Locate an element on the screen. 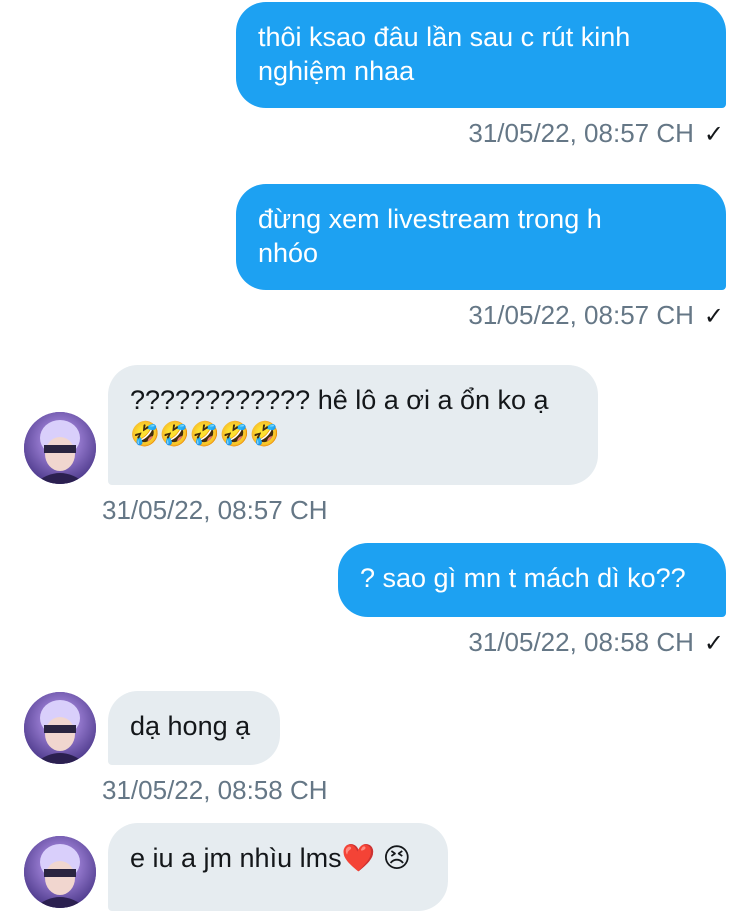 The height and width of the screenshot is (913, 750). message-timestamp: 31/05/22, 08:58 CH ✓ is located at coordinates (596, 642).